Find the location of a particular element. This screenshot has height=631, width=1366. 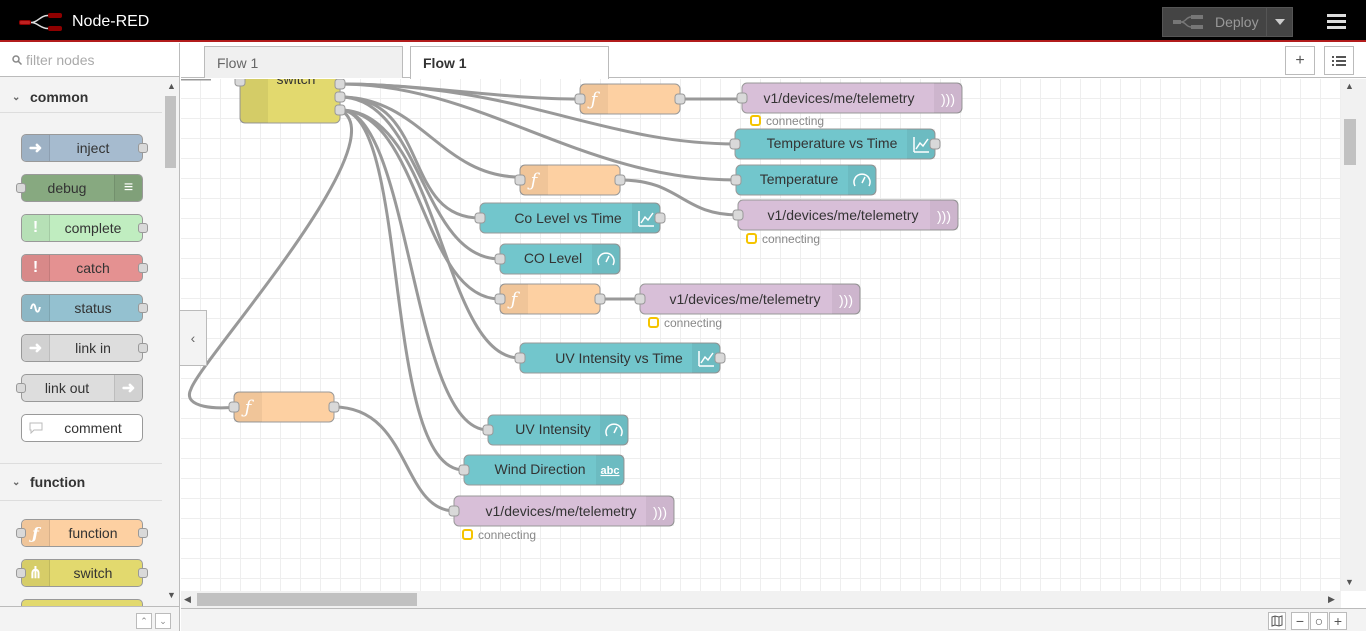

palette-category-common: ⌄ common is located at coordinates (81, 97).